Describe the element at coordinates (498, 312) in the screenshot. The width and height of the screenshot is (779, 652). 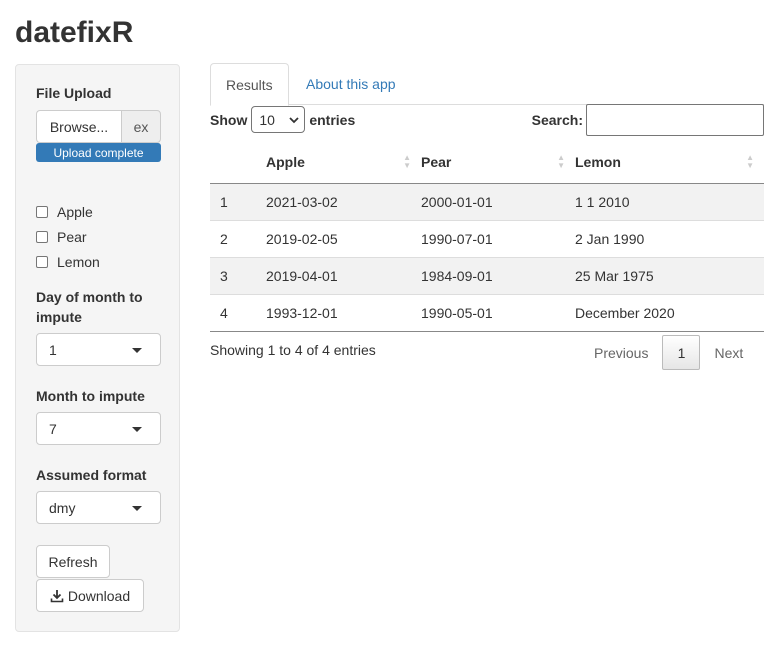
I see `table-cell: 1990-05-01` at that location.